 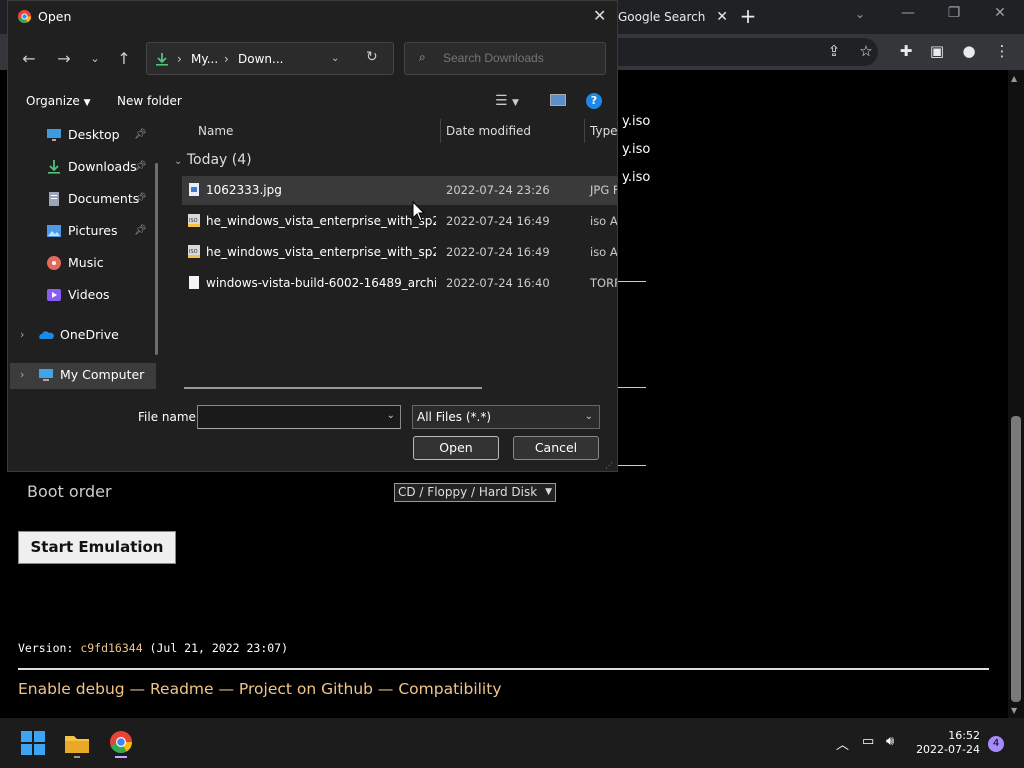 What do you see at coordinates (33, 743) in the screenshot?
I see `windows-start-icon` at bounding box center [33, 743].